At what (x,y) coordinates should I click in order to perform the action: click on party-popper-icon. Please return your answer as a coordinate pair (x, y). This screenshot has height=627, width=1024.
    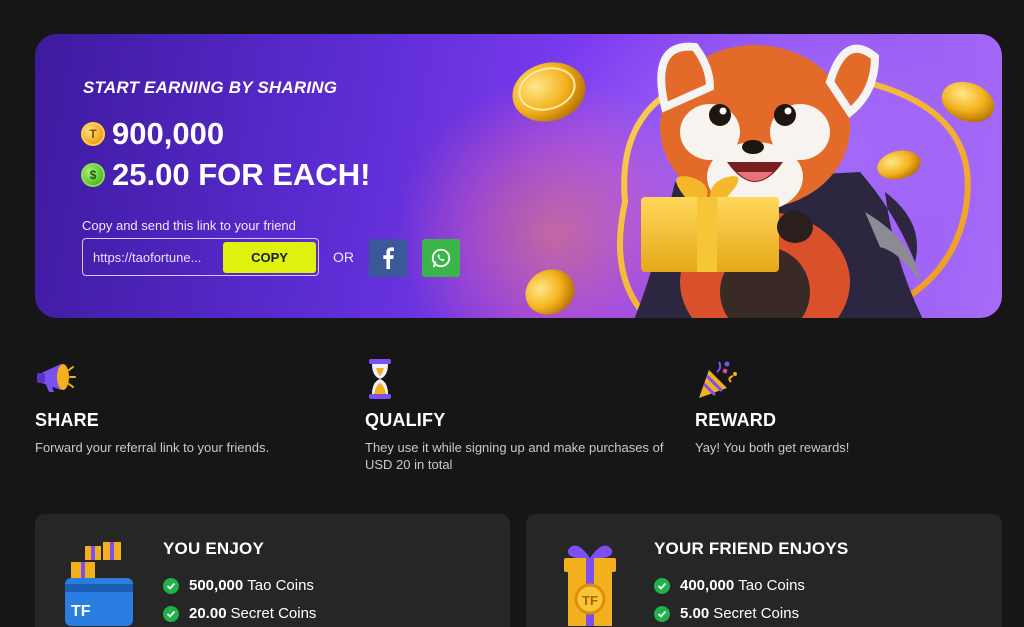
    Looking at the image, I should click on (850, 379).